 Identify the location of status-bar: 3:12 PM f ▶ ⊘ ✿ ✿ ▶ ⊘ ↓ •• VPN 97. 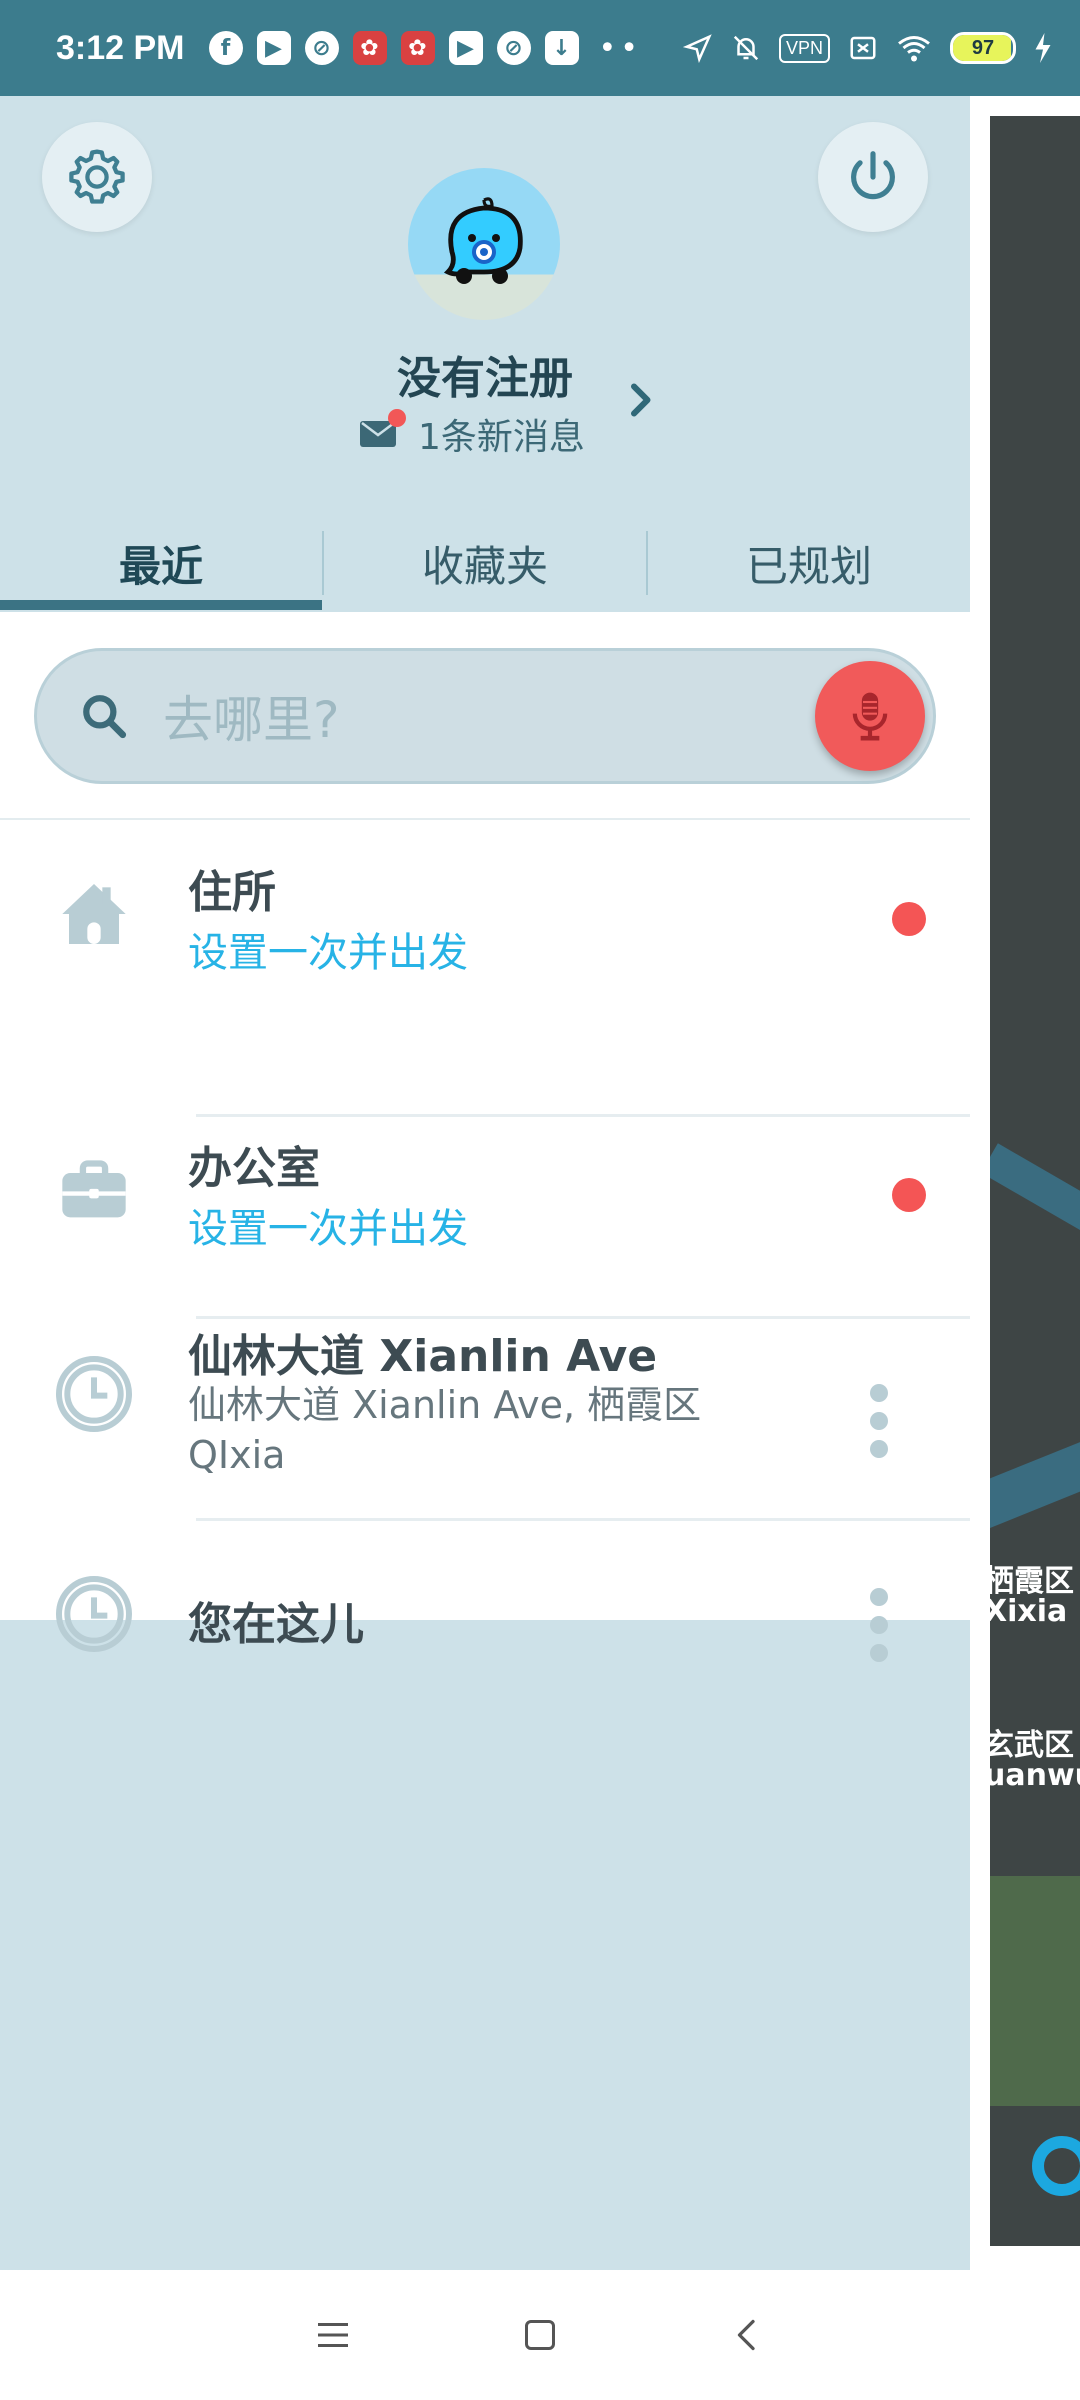
(540, 48).